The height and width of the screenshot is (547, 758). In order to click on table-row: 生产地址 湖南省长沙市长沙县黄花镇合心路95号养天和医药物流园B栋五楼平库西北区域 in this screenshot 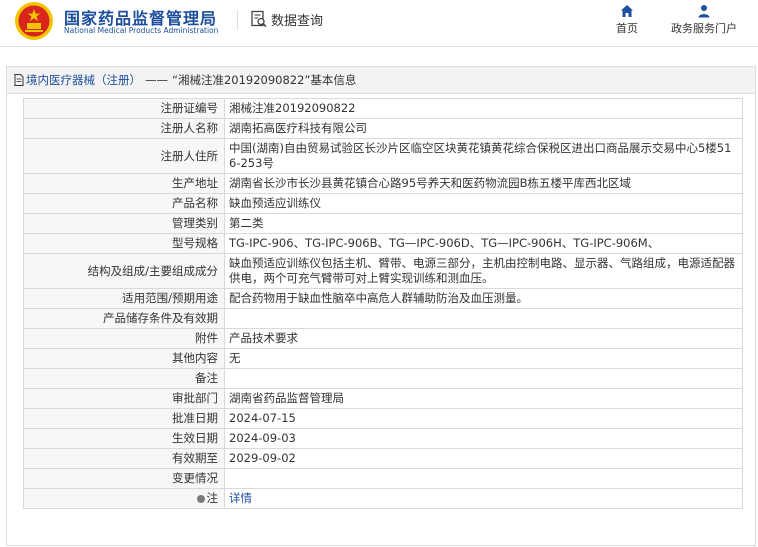, I will do `click(383, 183)`.